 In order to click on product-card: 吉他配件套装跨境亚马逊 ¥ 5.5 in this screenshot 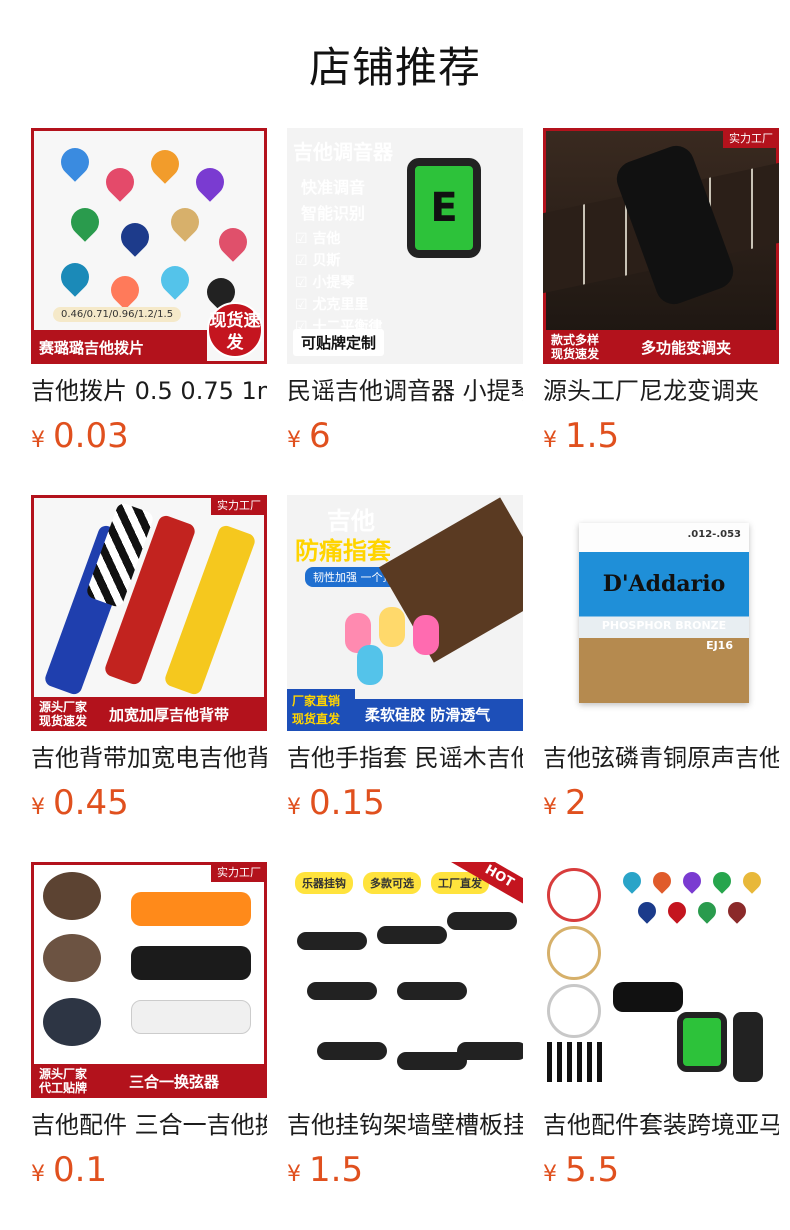, I will do `click(666, 1045)`.